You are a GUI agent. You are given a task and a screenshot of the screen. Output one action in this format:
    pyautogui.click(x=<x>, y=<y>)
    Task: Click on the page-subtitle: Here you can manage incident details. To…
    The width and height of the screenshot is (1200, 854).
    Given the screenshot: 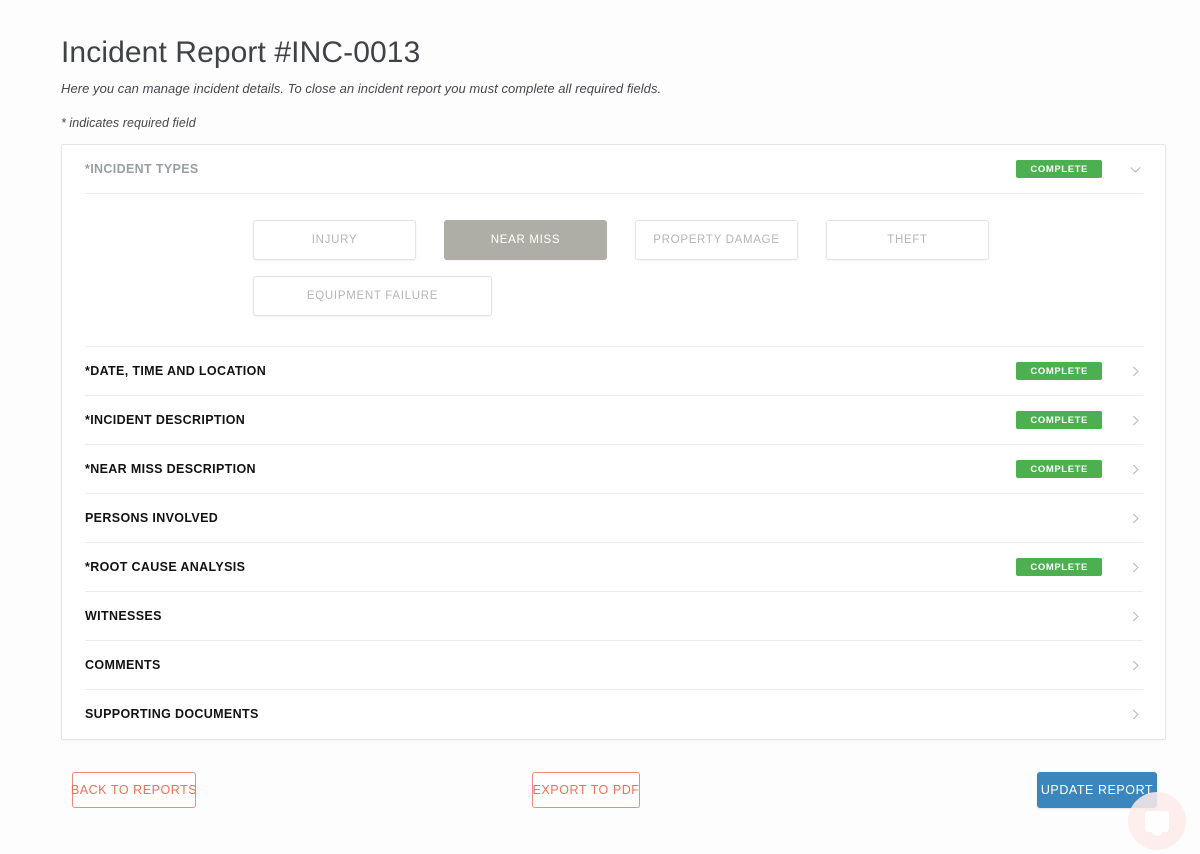 What is the action you would take?
    pyautogui.click(x=361, y=88)
    